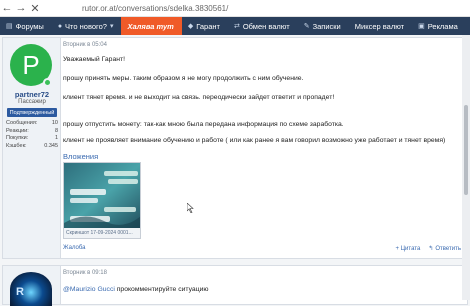 Image resolution: width=470 pixels, height=306 pixels. What do you see at coordinates (32, 123) in the screenshot?
I see `stat-row: Сообщения: 10` at bounding box center [32, 123].